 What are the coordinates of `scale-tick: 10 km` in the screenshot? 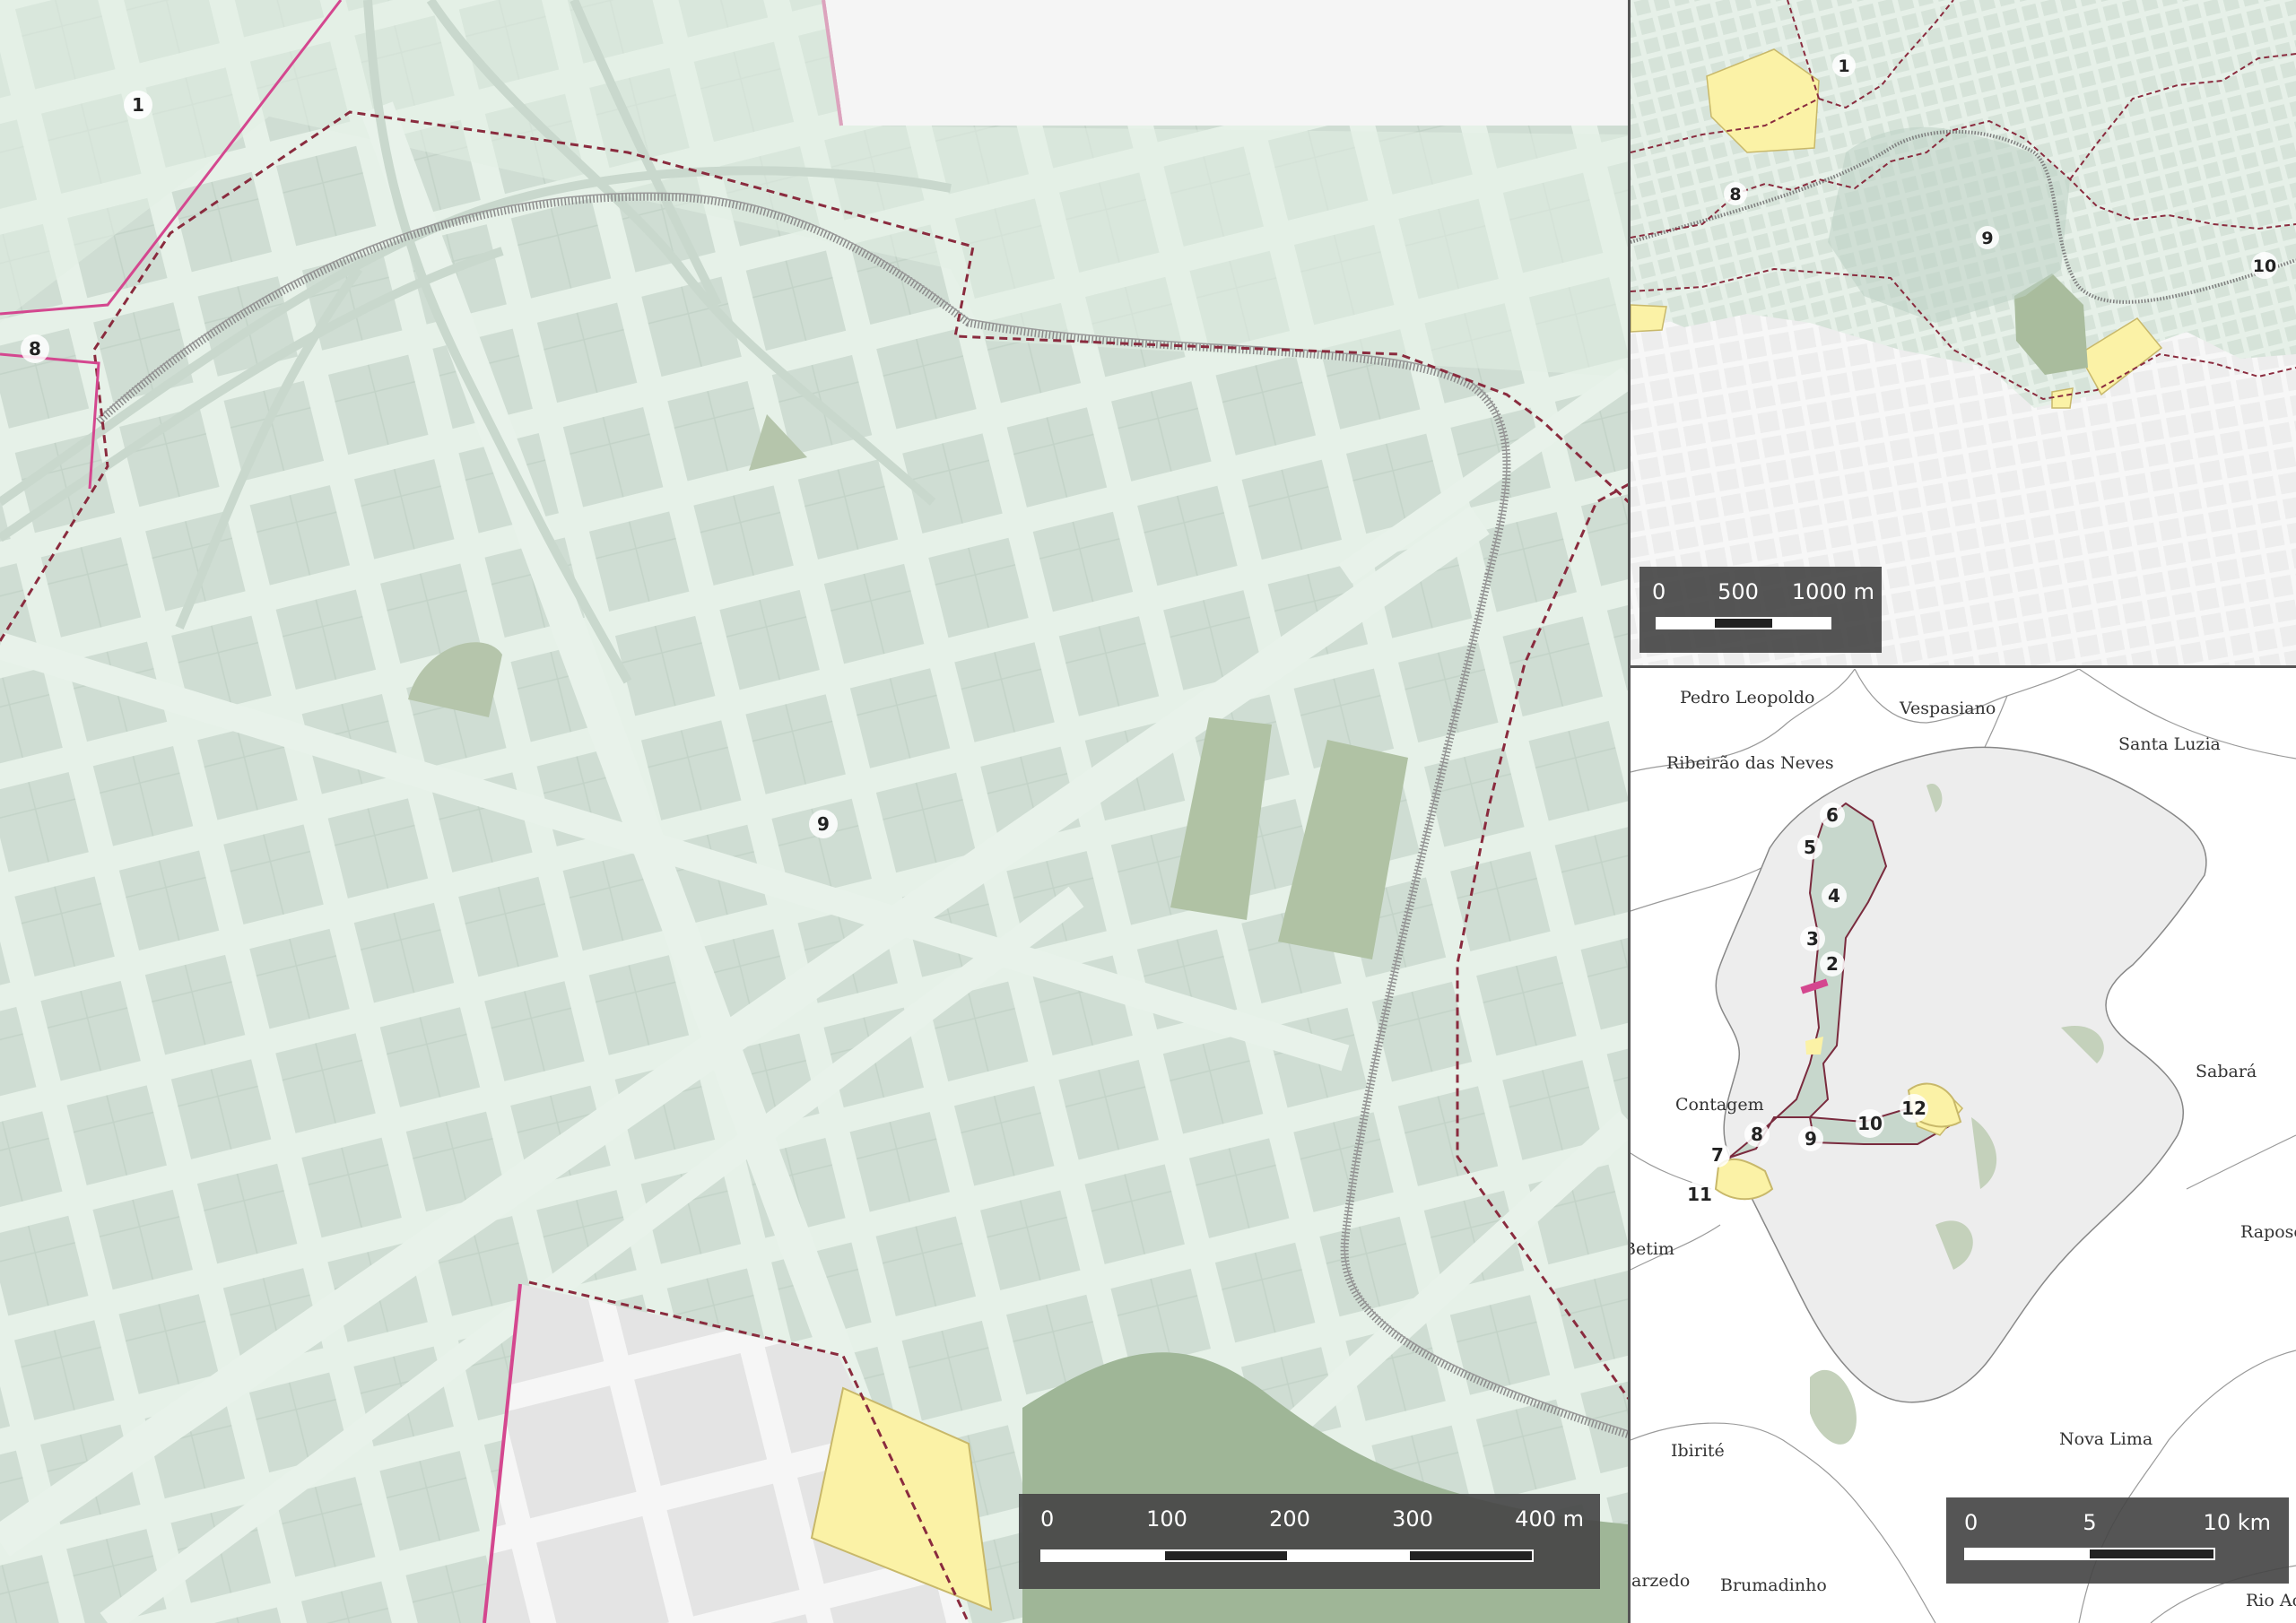 It's located at (2237, 1522).